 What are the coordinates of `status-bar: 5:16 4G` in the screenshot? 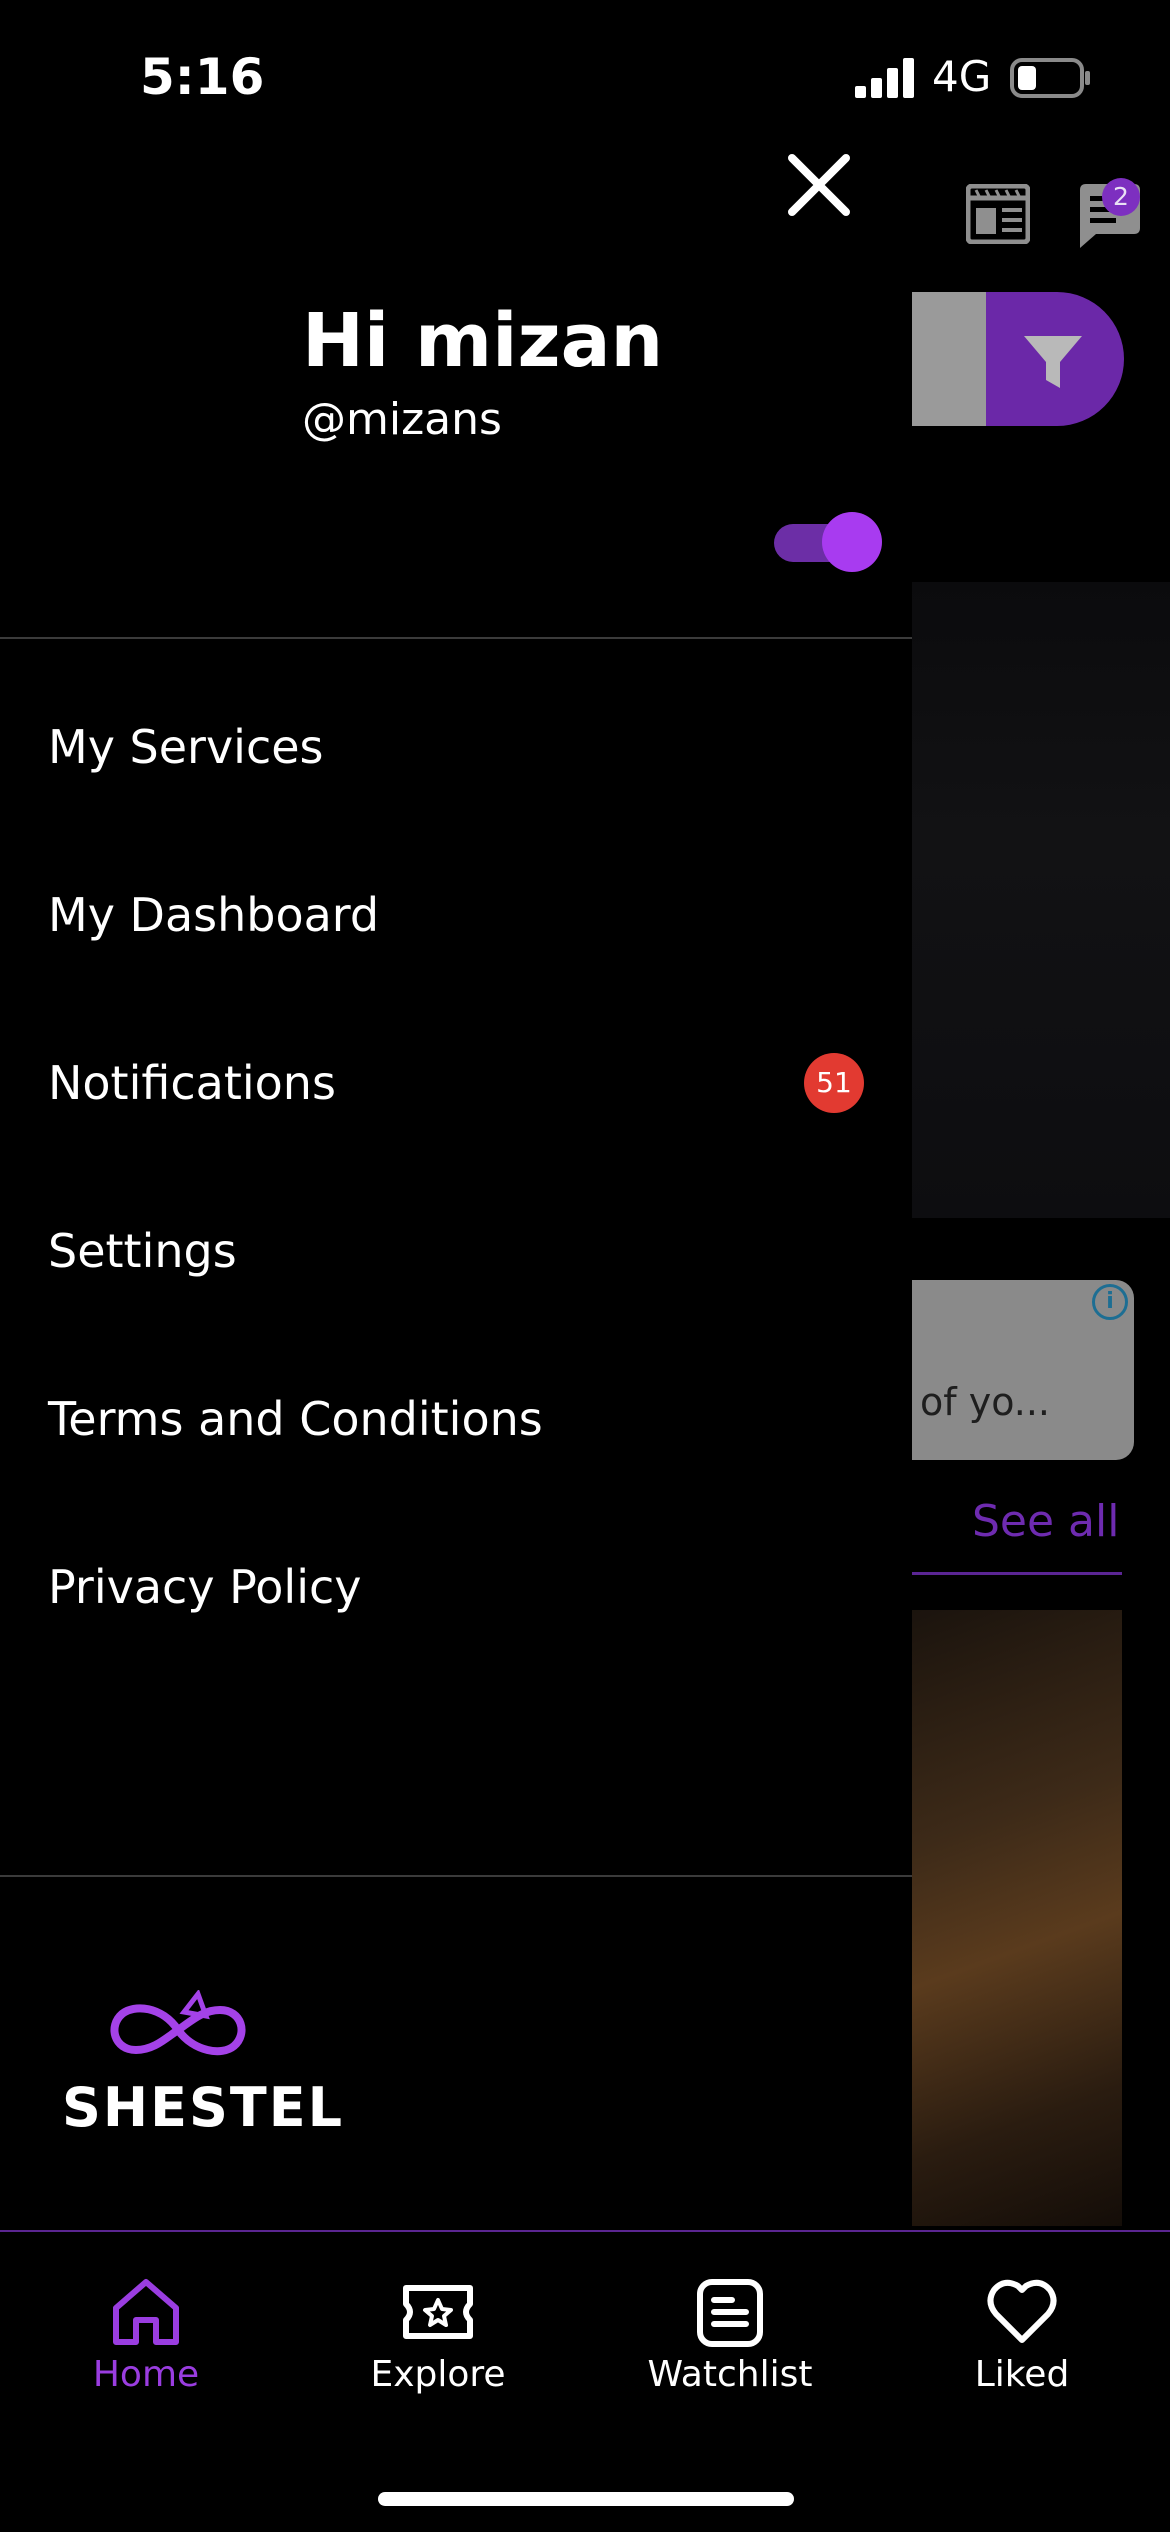 It's located at (585, 75).